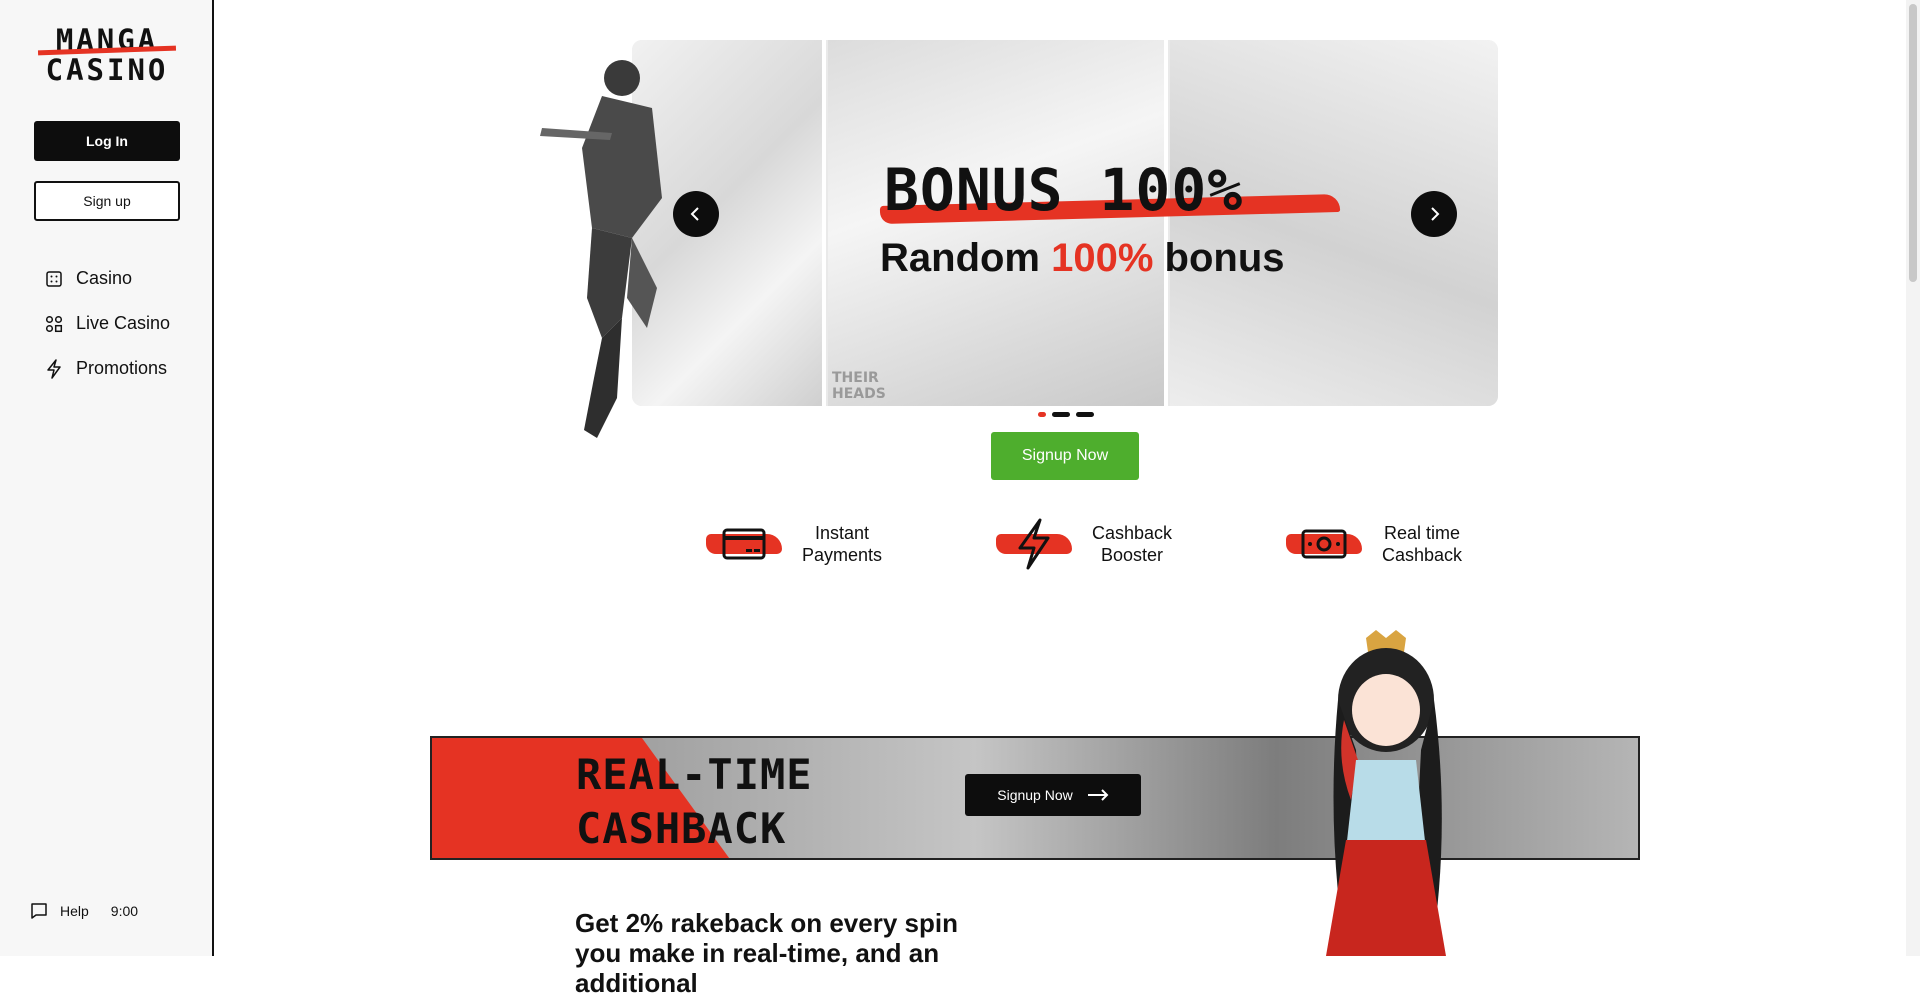  I want to click on signup-button: Sign up, so click(107, 201).